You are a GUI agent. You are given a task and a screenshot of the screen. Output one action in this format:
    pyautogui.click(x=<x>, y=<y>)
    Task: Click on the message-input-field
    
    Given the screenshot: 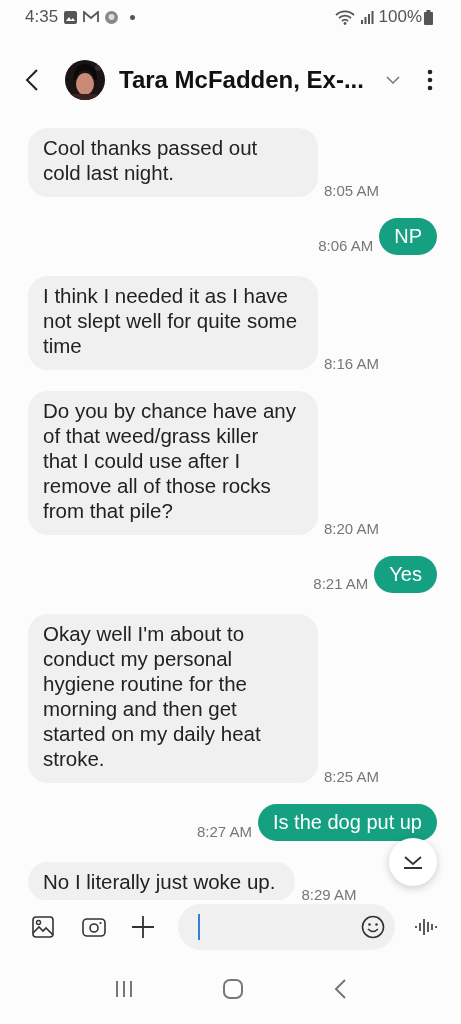 What is the action you would take?
    pyautogui.click(x=286, y=927)
    